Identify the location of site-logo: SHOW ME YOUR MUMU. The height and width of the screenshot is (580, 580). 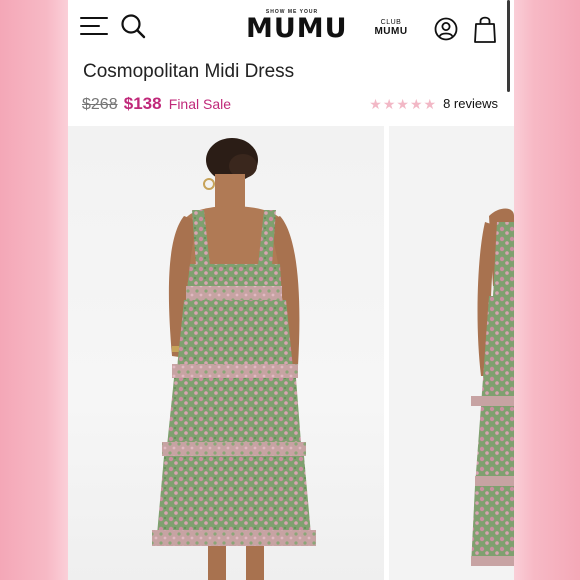
(297, 26).